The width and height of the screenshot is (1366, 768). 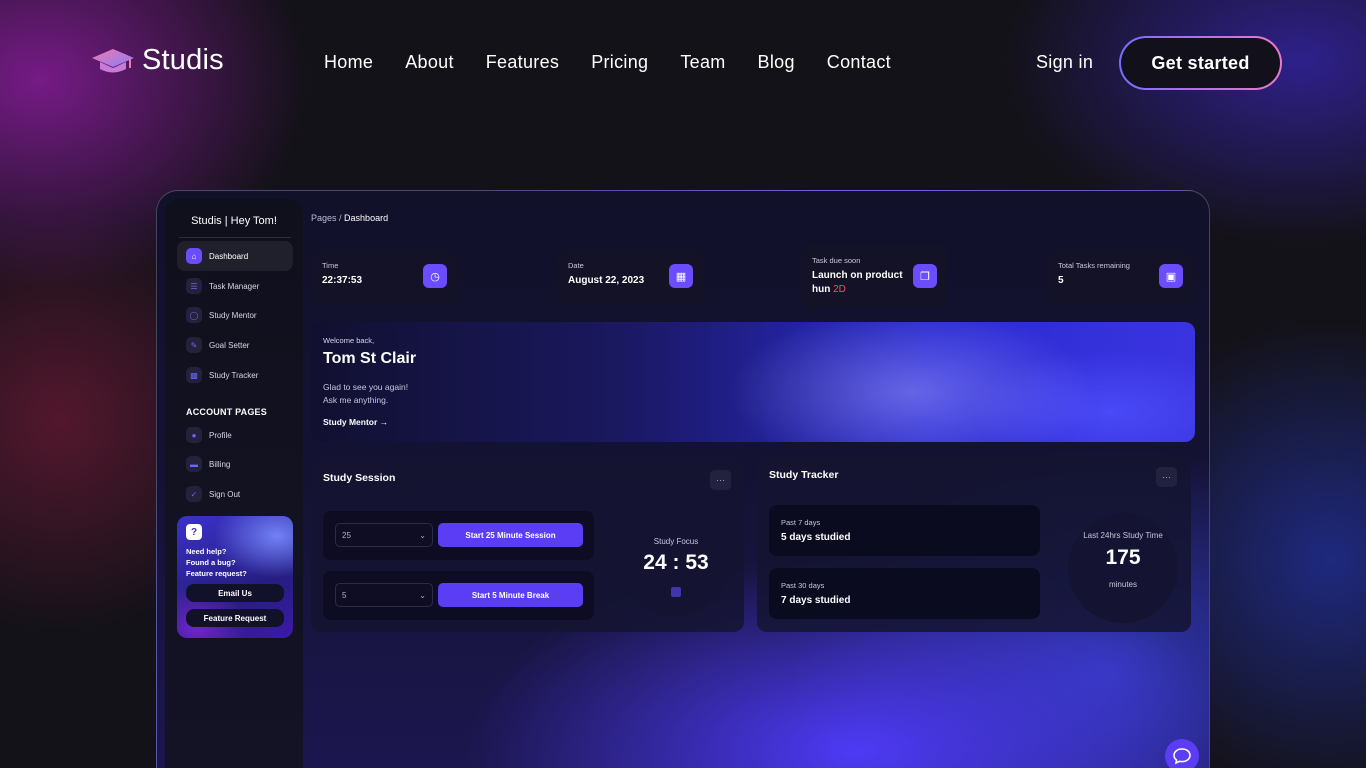 What do you see at coordinates (229, 256) in the screenshot?
I see `sidebar-item-label: Dashboard` at bounding box center [229, 256].